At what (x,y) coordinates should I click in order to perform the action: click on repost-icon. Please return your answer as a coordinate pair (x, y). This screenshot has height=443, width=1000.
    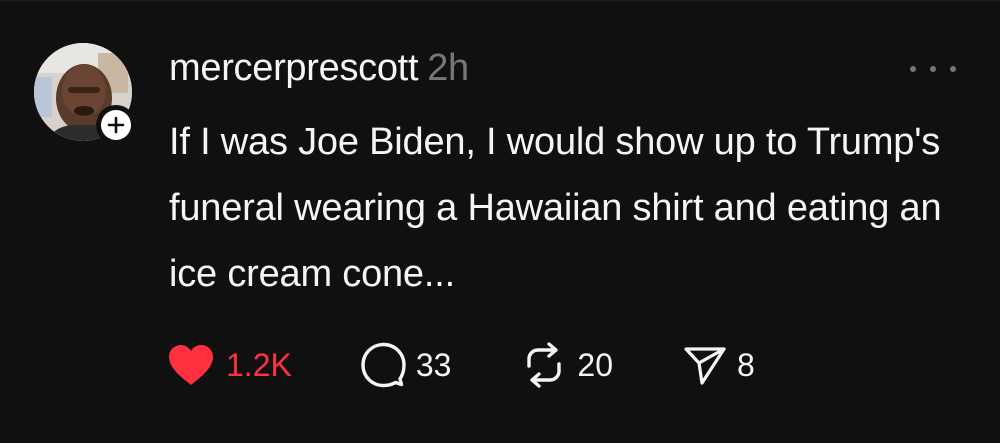
    Looking at the image, I should click on (544, 365).